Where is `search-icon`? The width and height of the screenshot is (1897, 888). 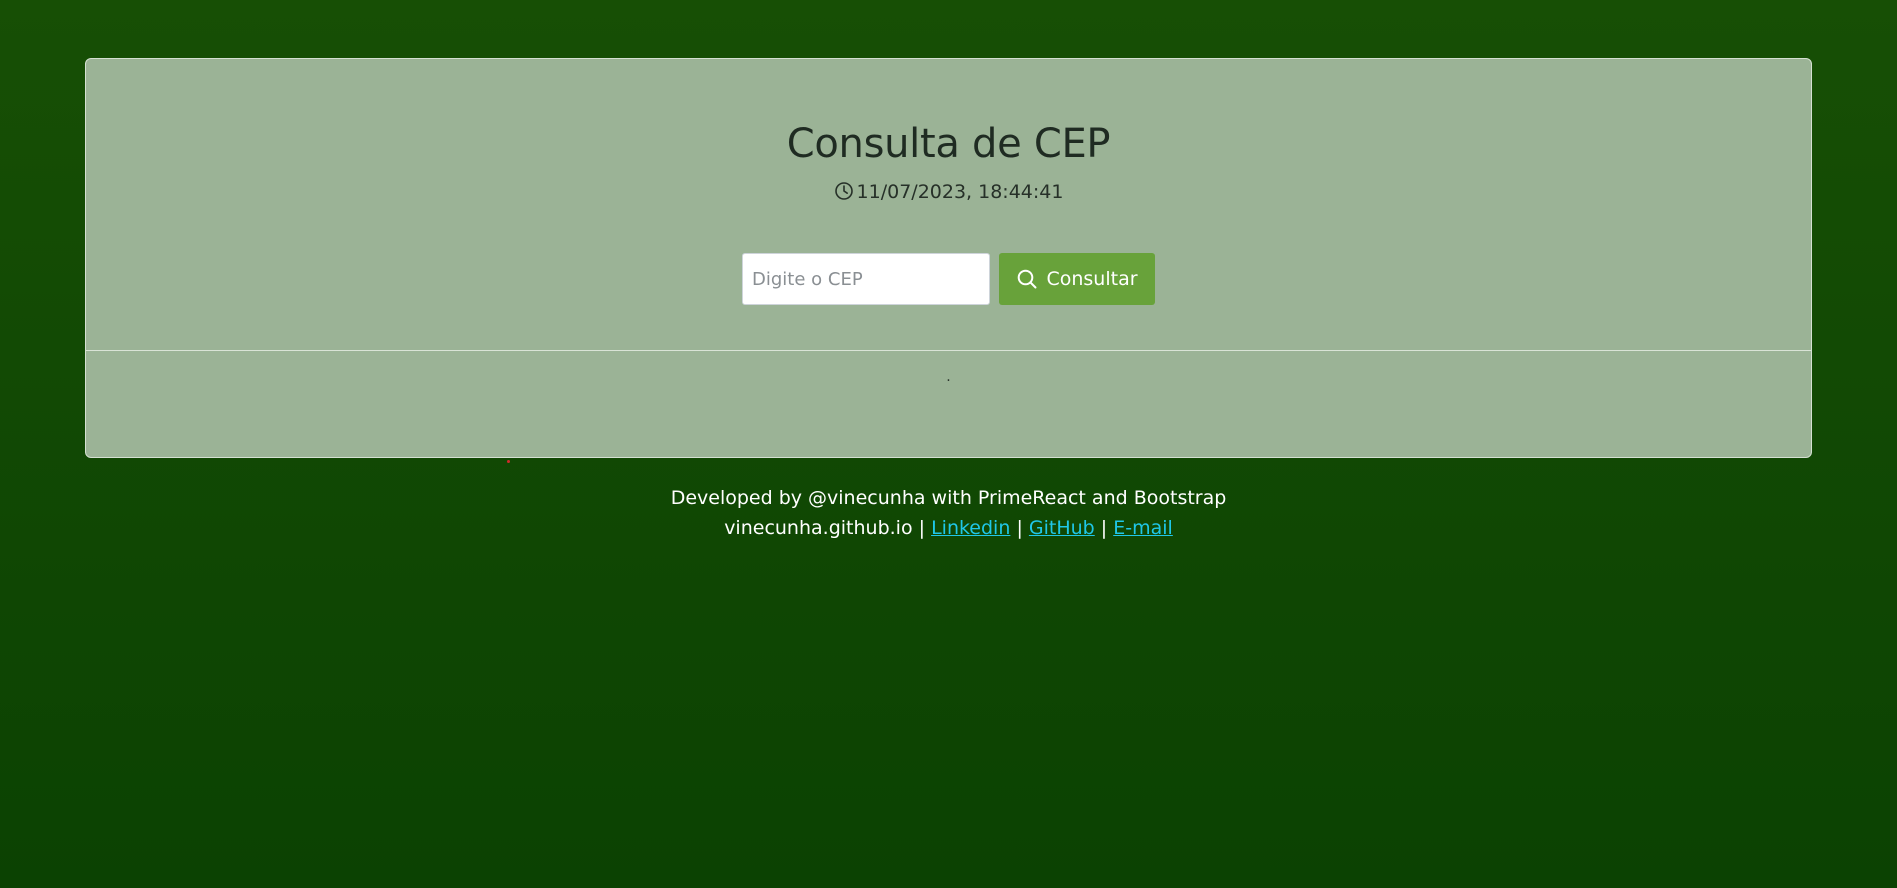
search-icon is located at coordinates (1027, 279).